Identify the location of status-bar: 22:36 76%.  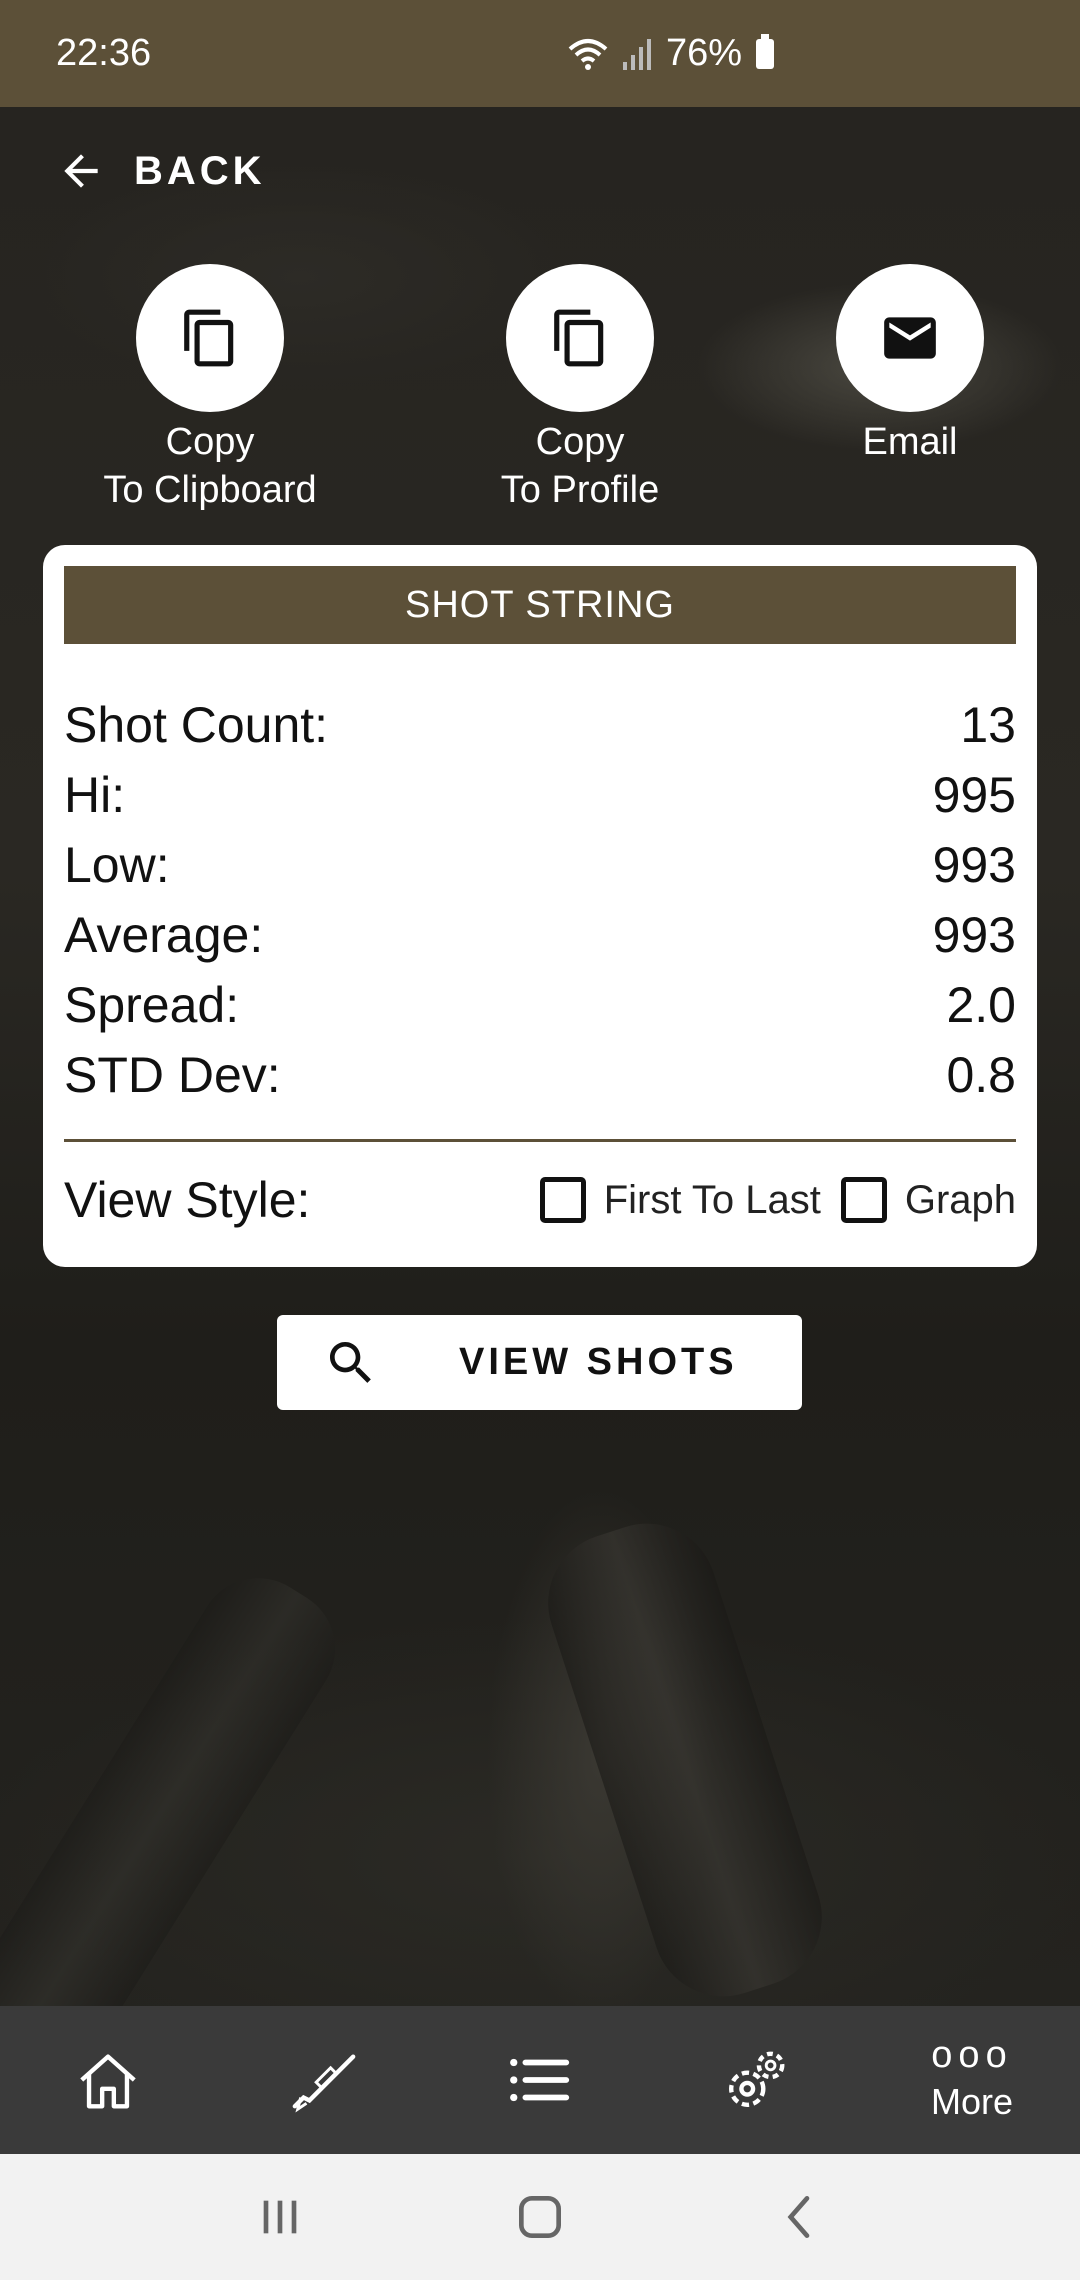
(540, 53).